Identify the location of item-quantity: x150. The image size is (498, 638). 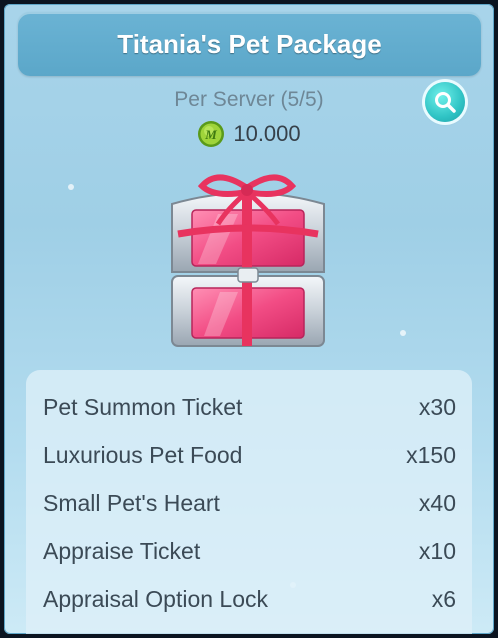
(431, 455).